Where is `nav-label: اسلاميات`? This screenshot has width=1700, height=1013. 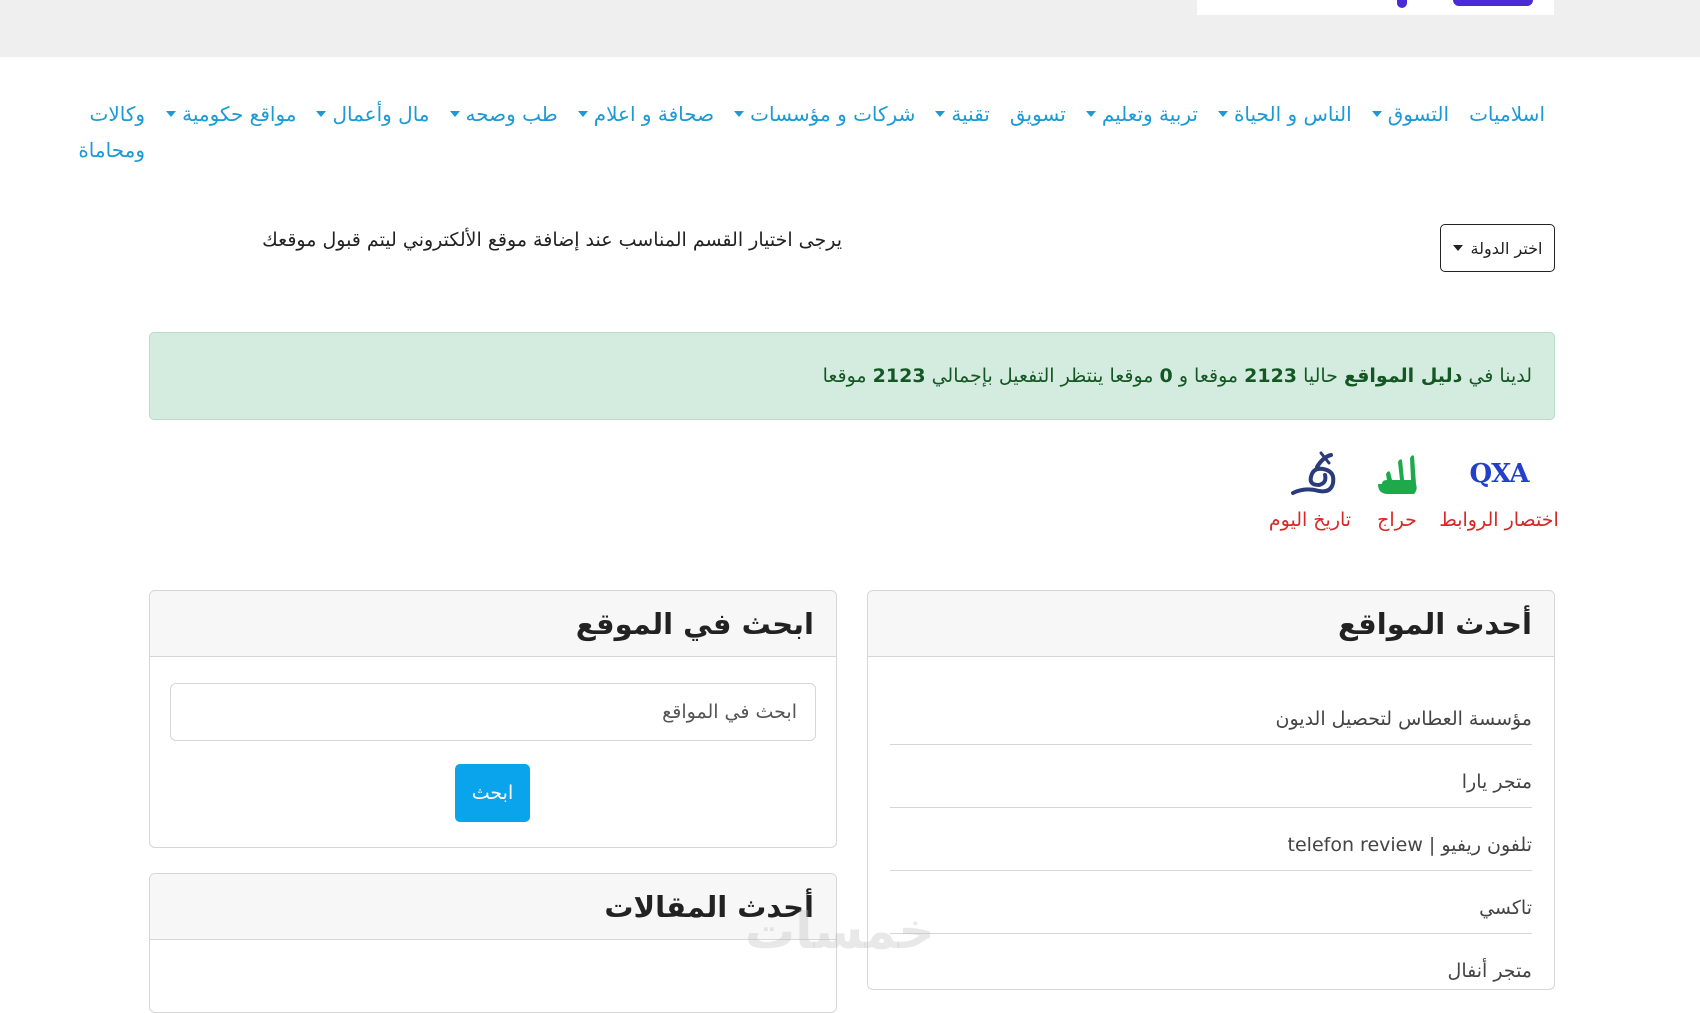
nav-label: اسلاميات is located at coordinates (1507, 114).